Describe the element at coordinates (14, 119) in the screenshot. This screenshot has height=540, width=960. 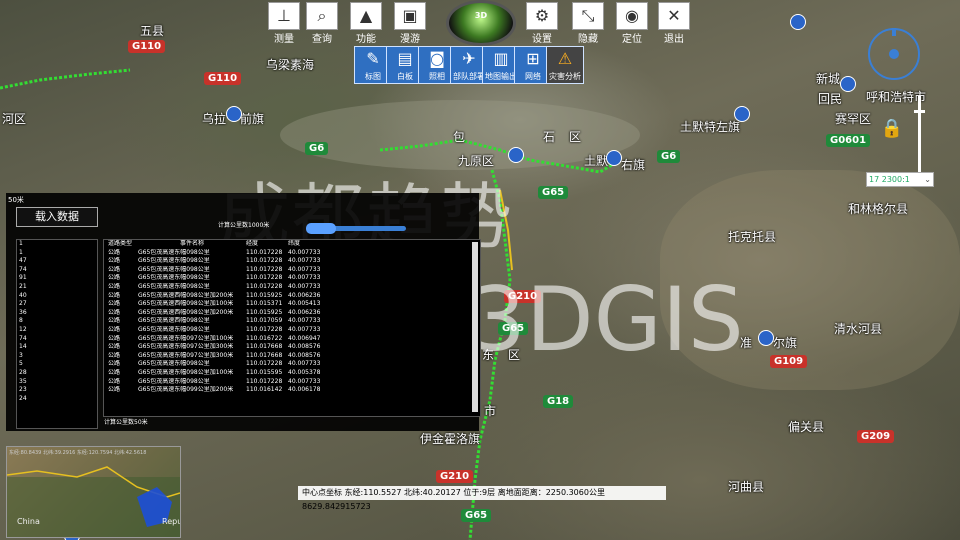
I see `map-label: 河区` at that location.